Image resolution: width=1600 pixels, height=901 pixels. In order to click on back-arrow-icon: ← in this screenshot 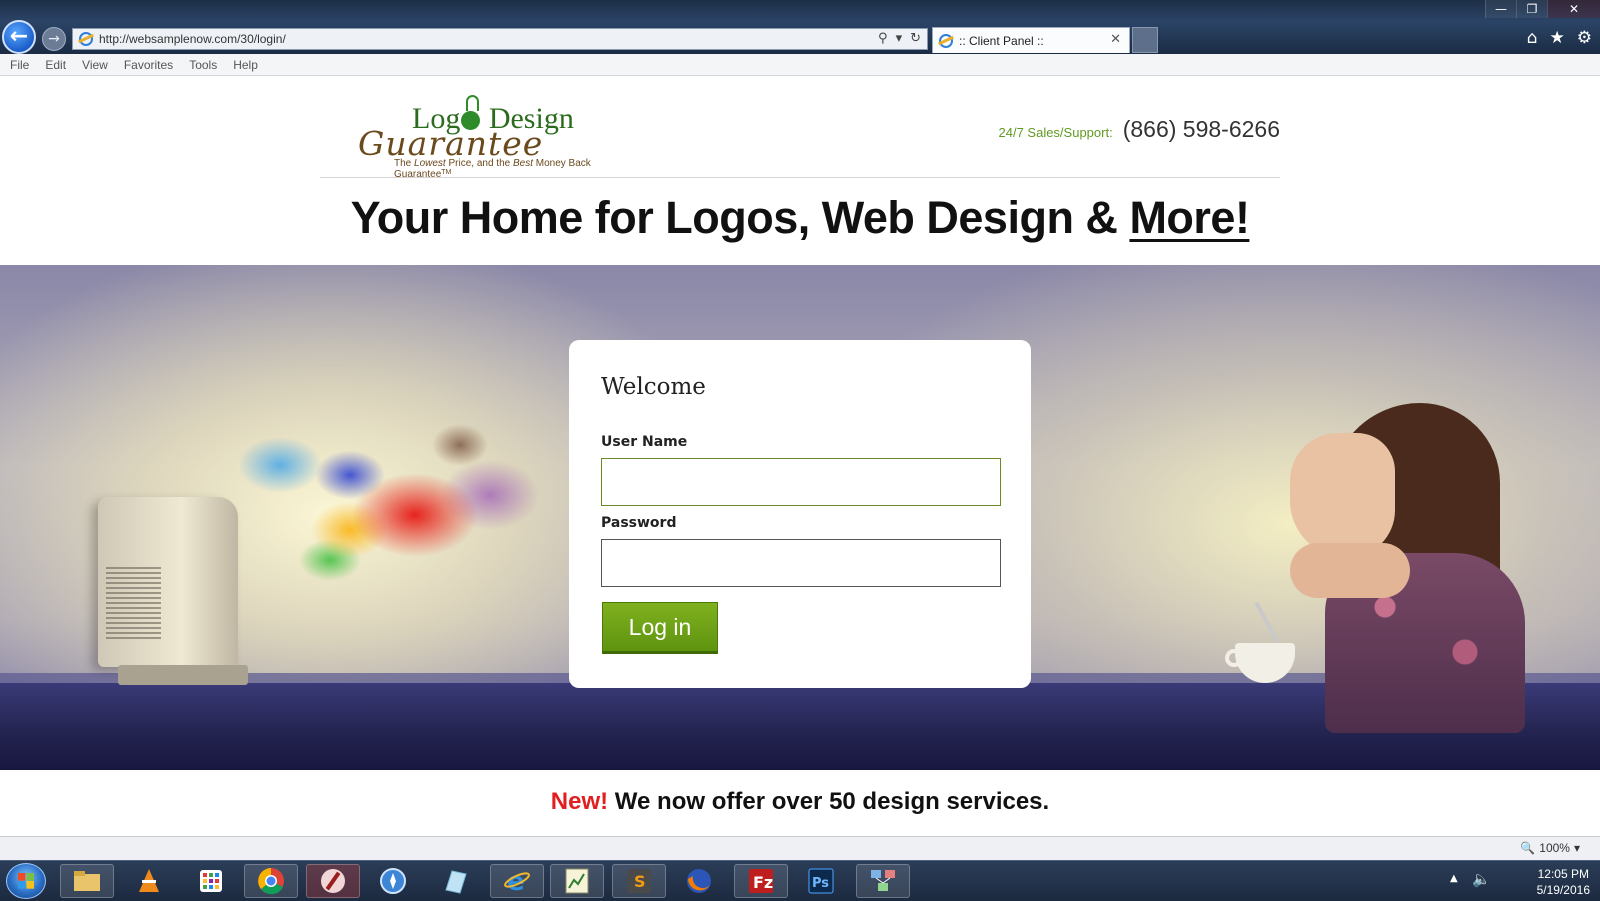, I will do `click(19, 37)`.